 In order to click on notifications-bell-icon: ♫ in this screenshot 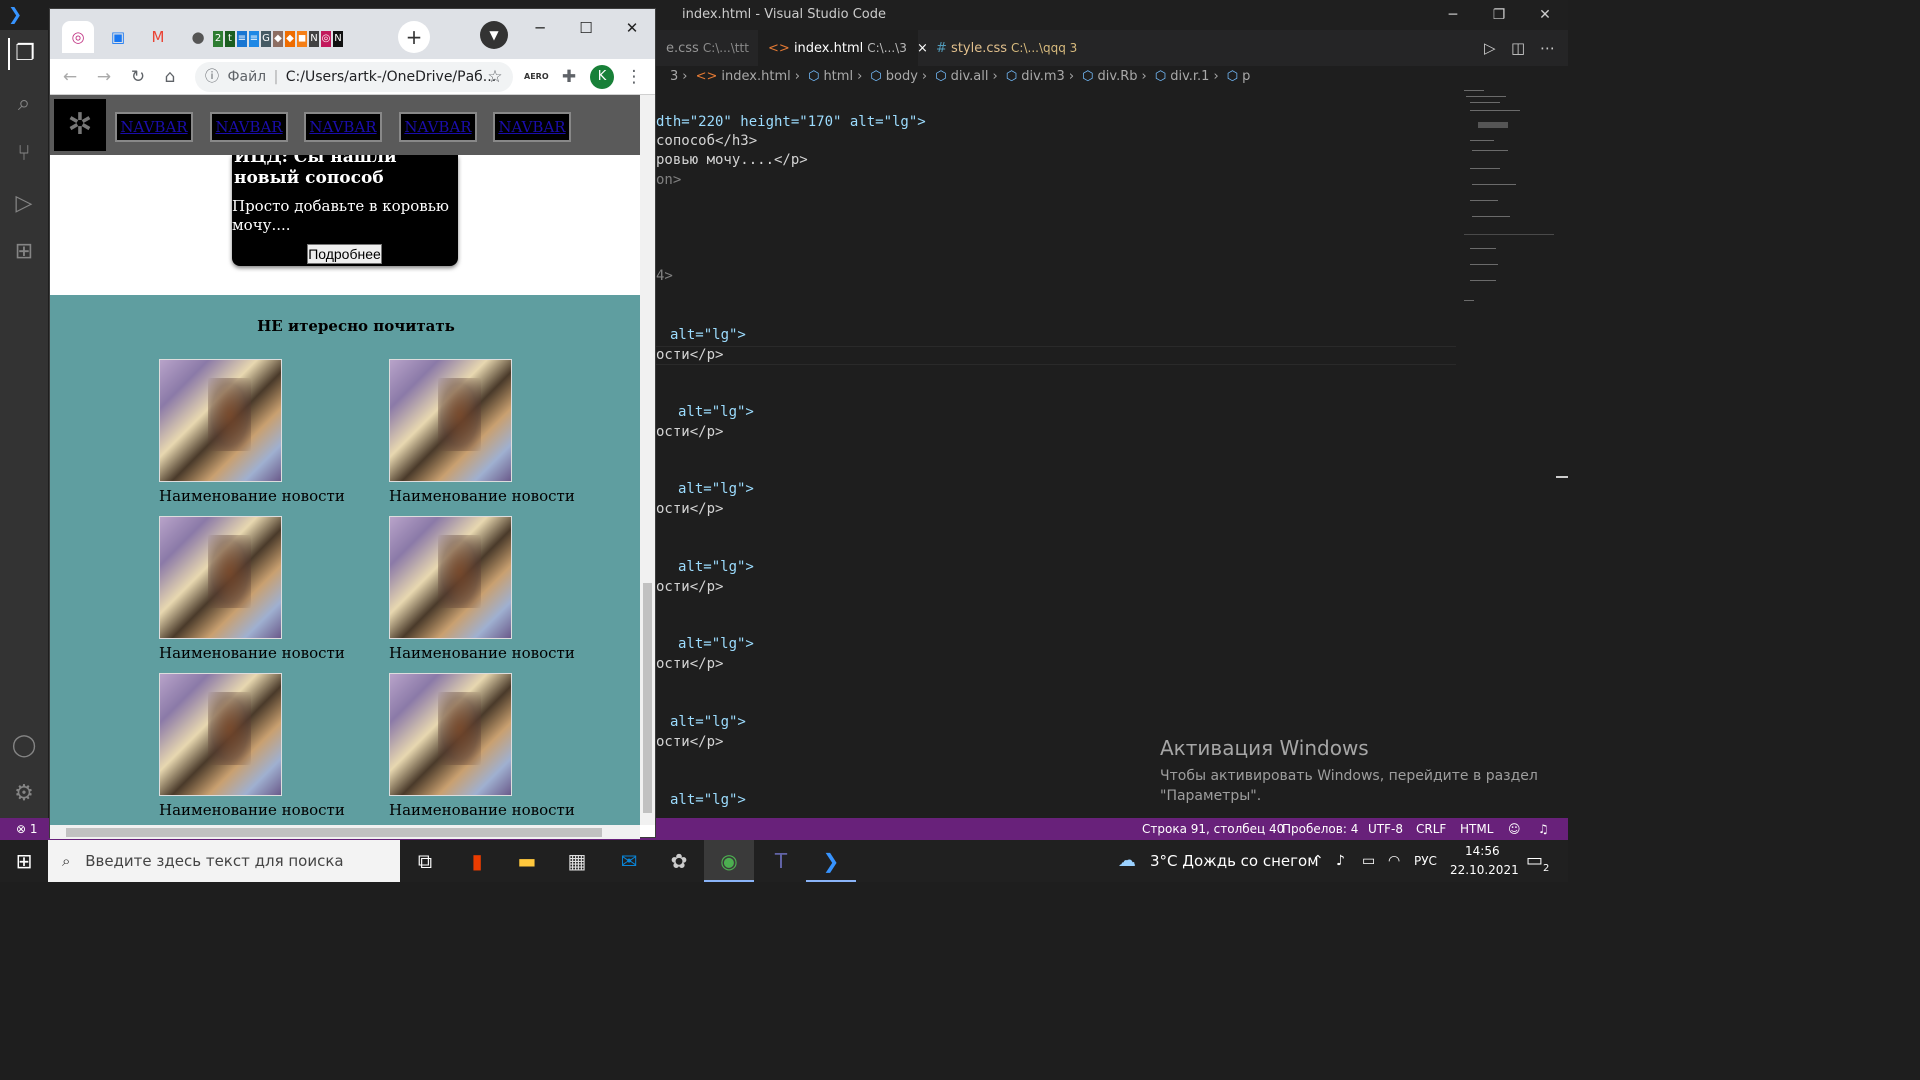, I will do `click(1543, 829)`.